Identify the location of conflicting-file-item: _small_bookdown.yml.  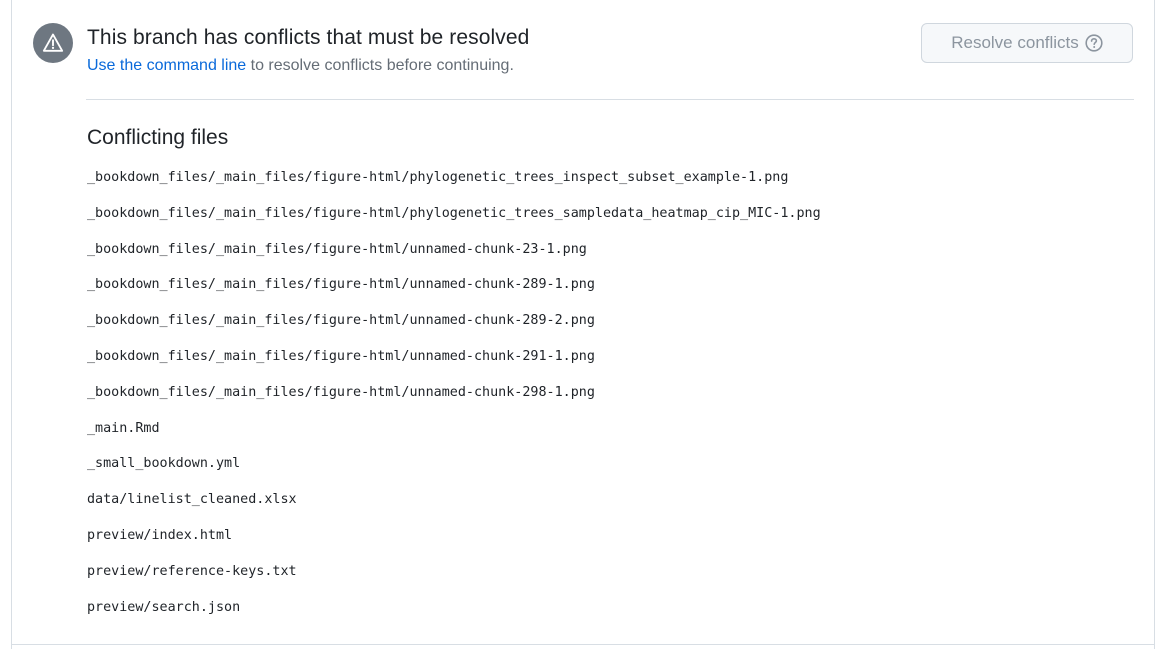
(164, 464).